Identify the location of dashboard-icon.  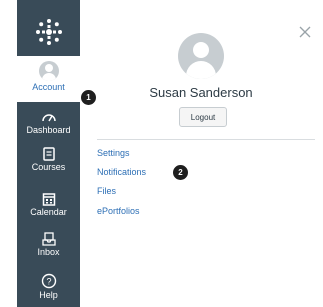
(48, 118).